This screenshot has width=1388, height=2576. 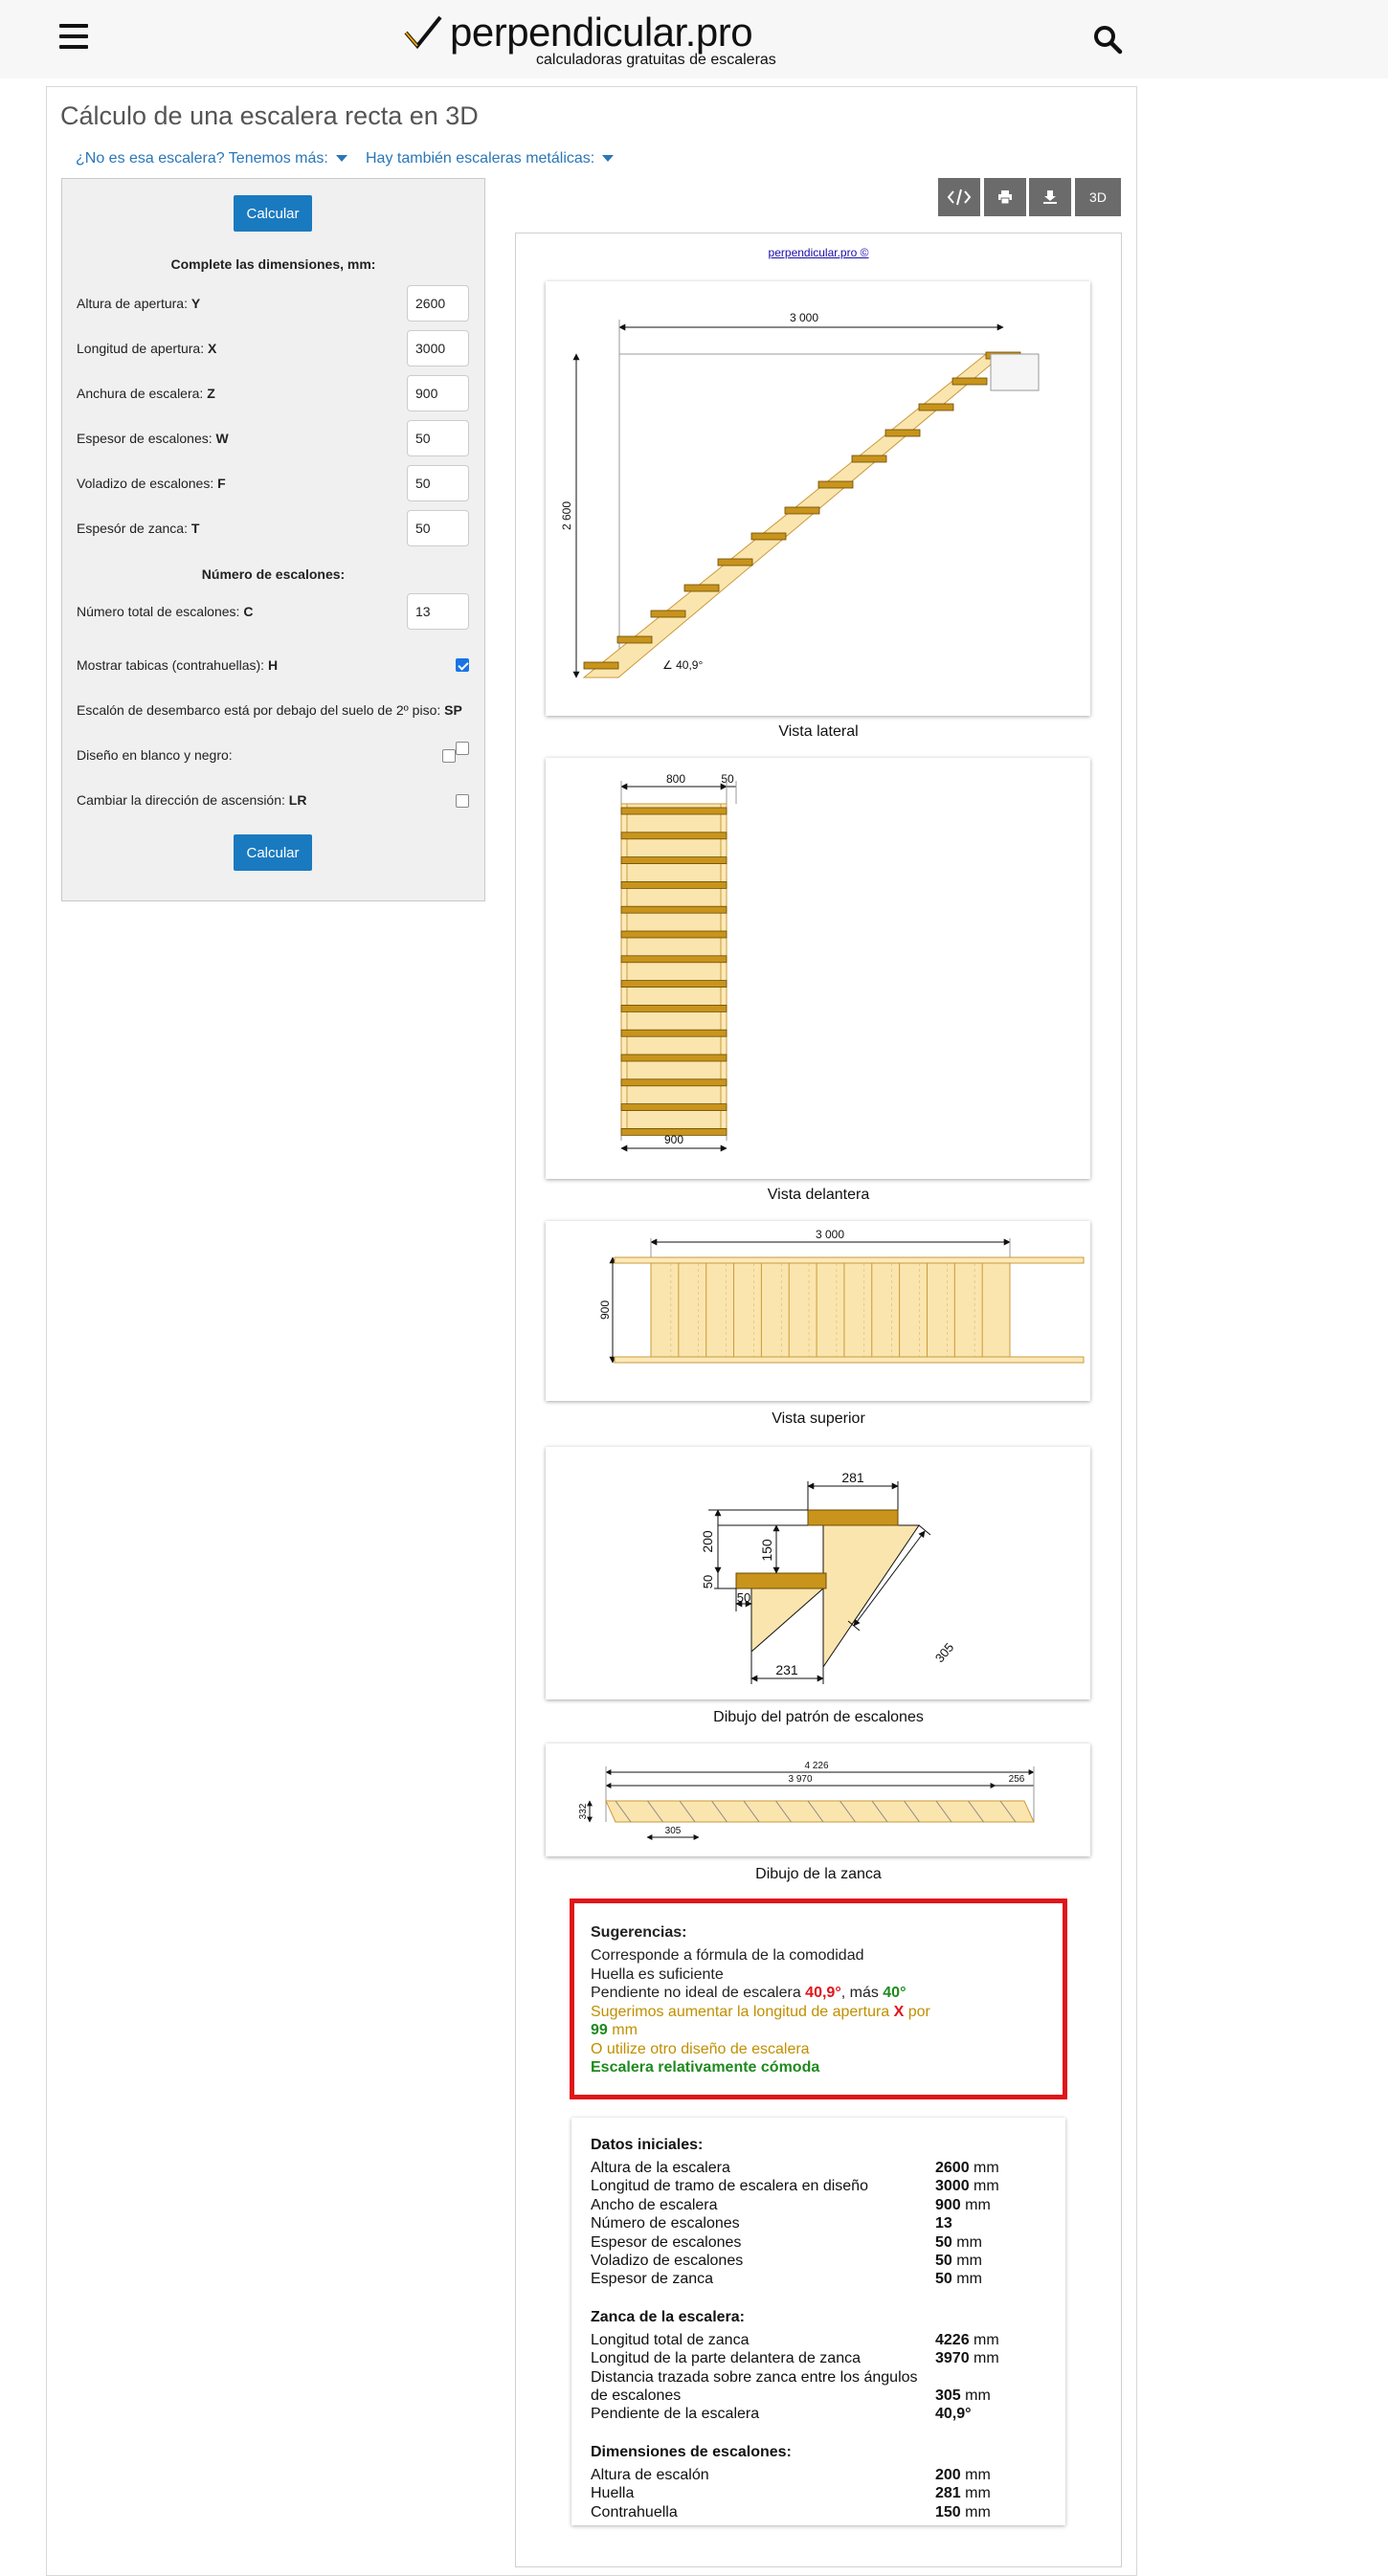 What do you see at coordinates (818, 1418) in the screenshot?
I see `top-view-caption: Vista superior` at bounding box center [818, 1418].